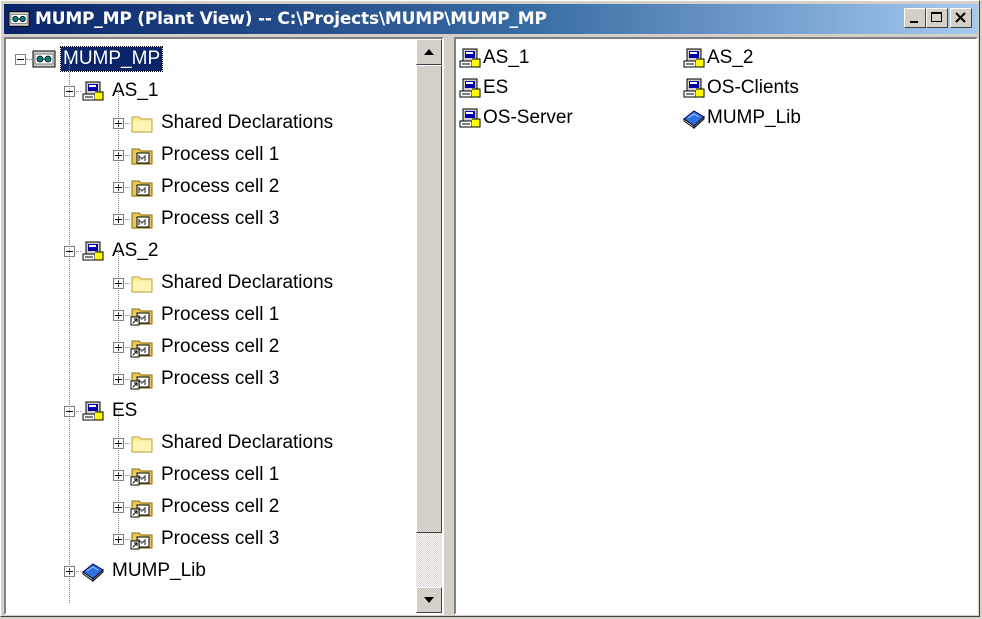 This screenshot has height=619, width=982. I want to click on scroll-up-button, so click(429, 52).